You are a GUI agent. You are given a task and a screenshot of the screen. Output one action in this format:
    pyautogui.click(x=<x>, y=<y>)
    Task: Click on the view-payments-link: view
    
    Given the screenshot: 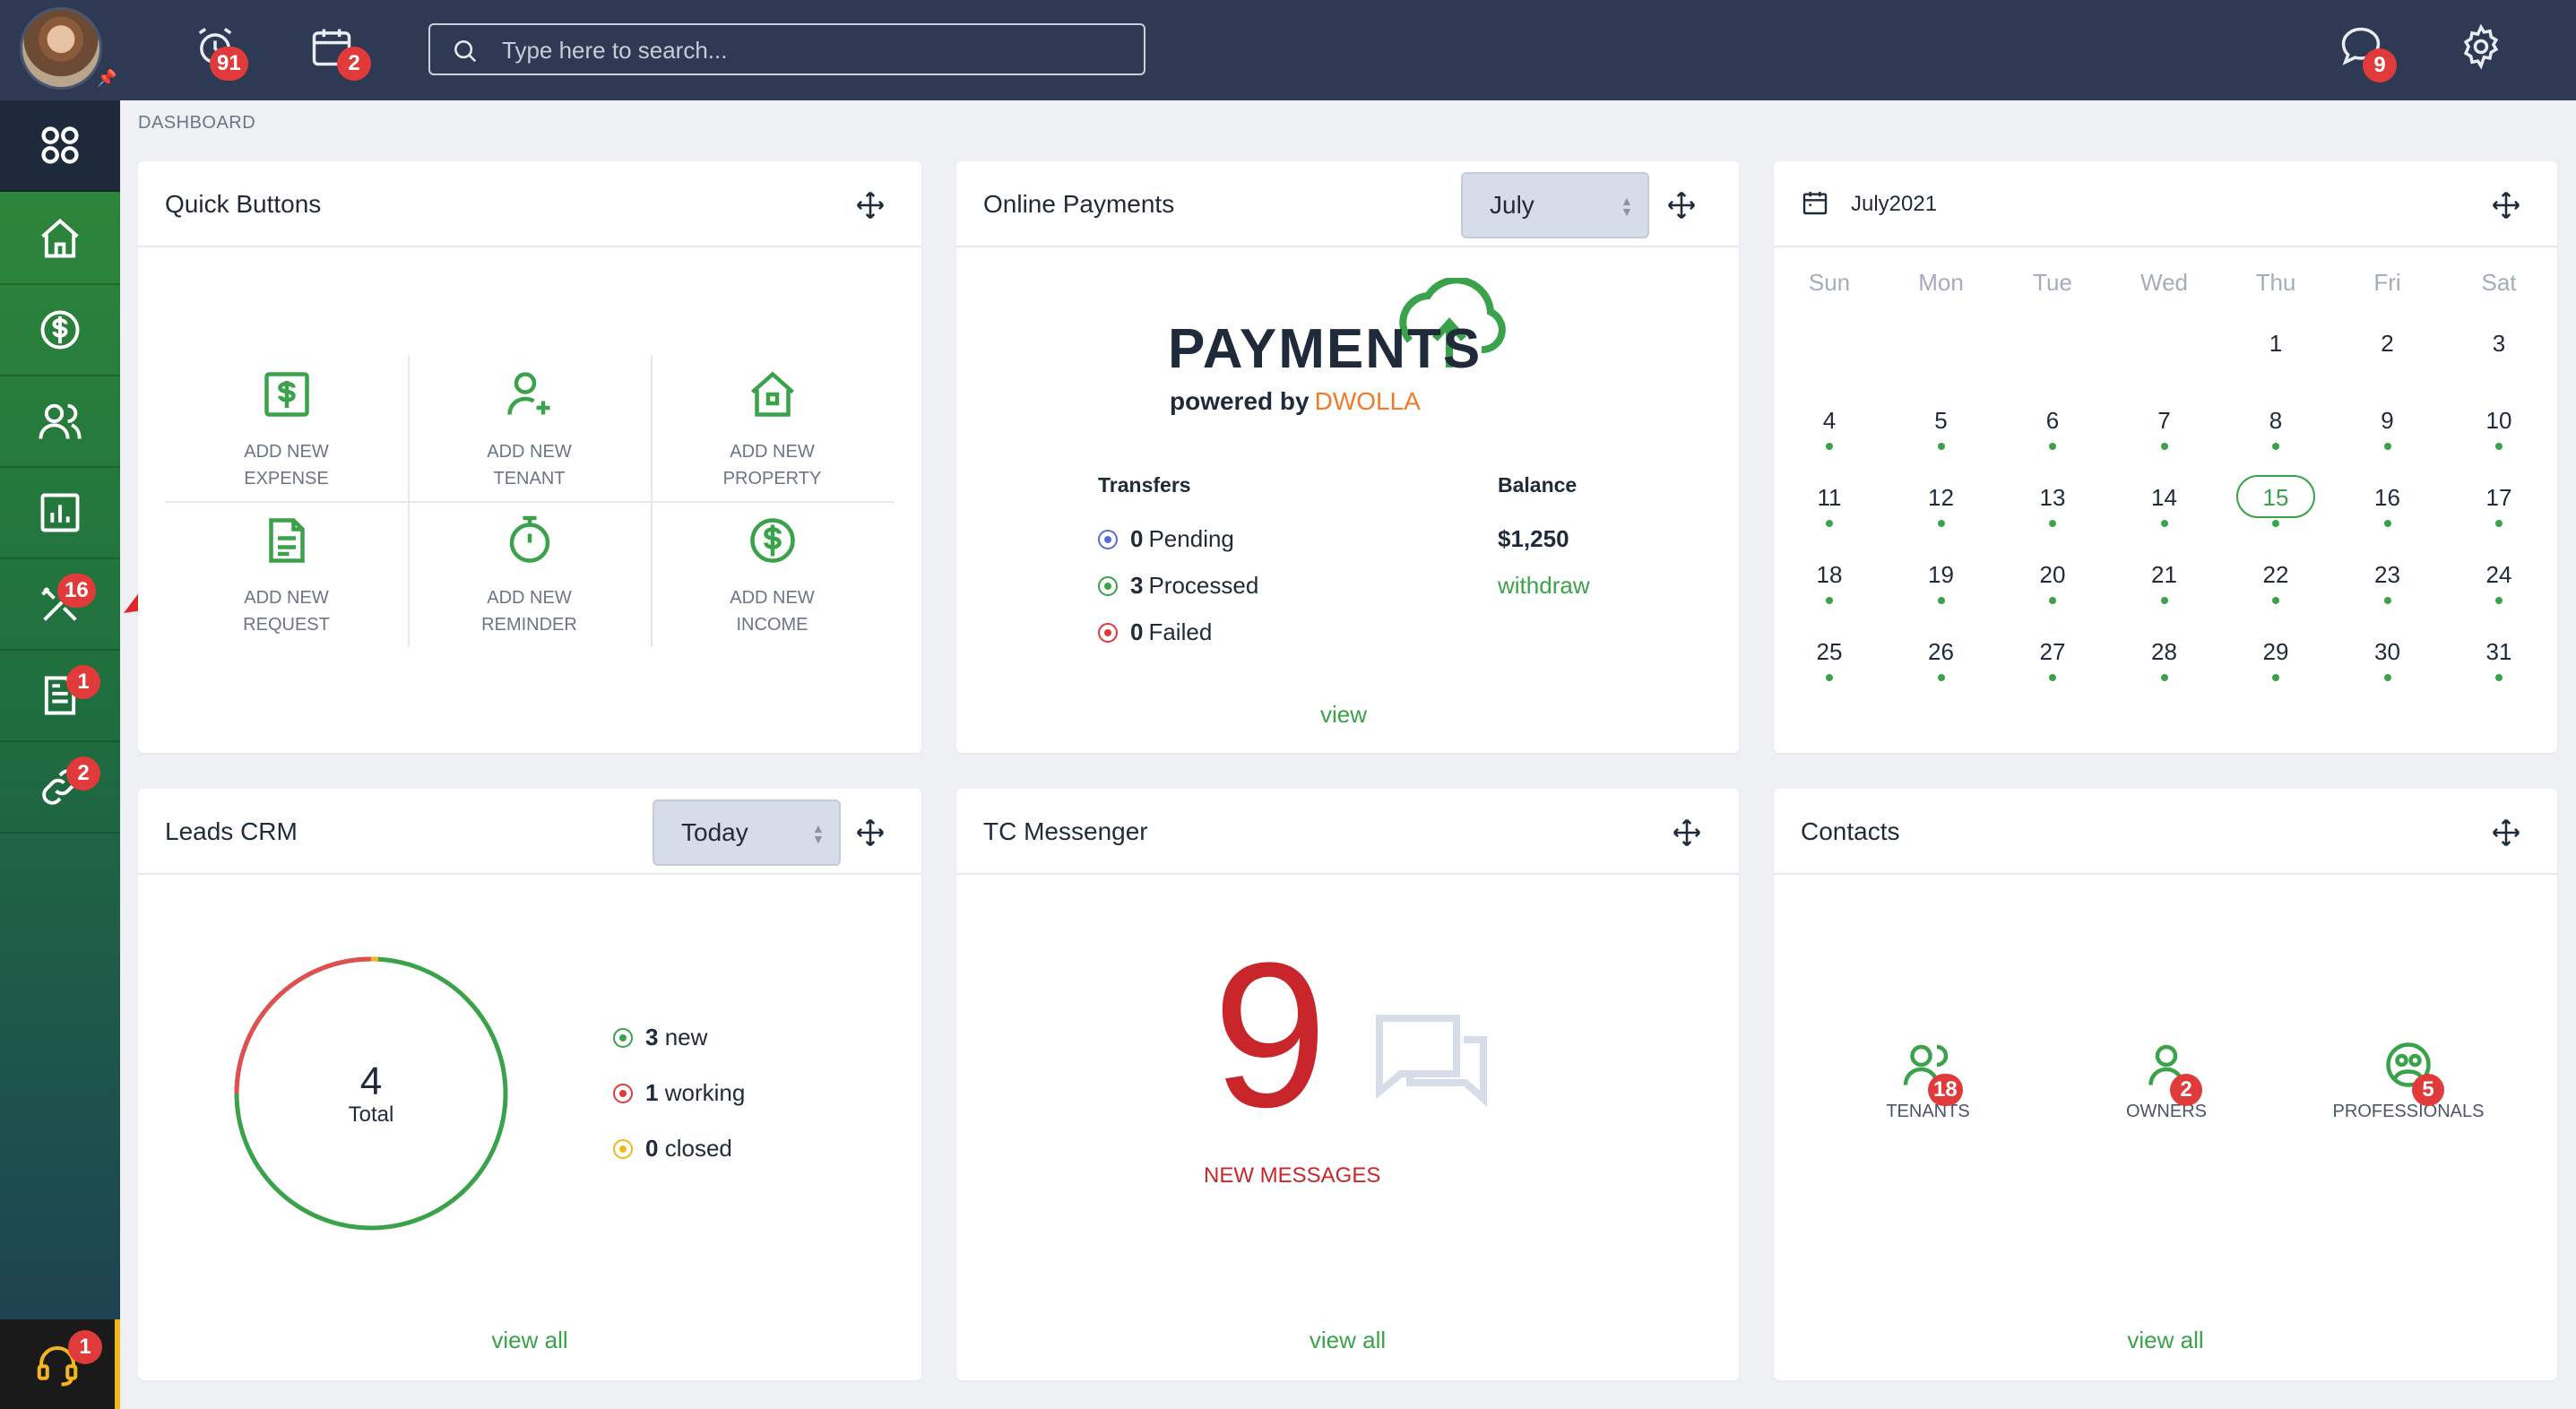 What is the action you would take?
    pyautogui.click(x=1343, y=715)
    